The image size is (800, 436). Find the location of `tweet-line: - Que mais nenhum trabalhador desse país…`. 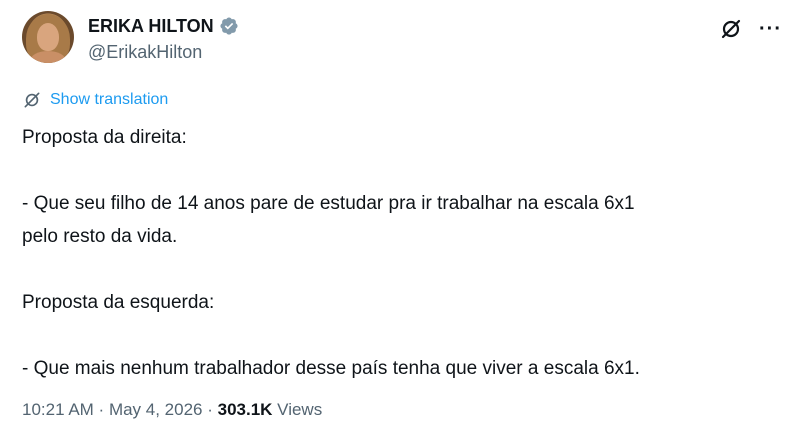

tweet-line: - Que mais nenhum trabalhador desse país… is located at coordinates (331, 368).